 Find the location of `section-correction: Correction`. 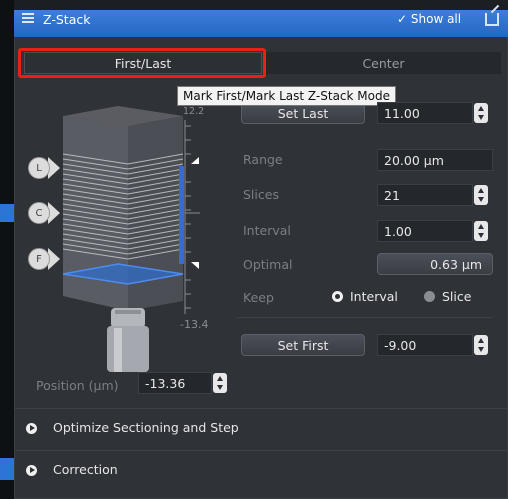

section-correction: Correction is located at coordinates (85, 469).